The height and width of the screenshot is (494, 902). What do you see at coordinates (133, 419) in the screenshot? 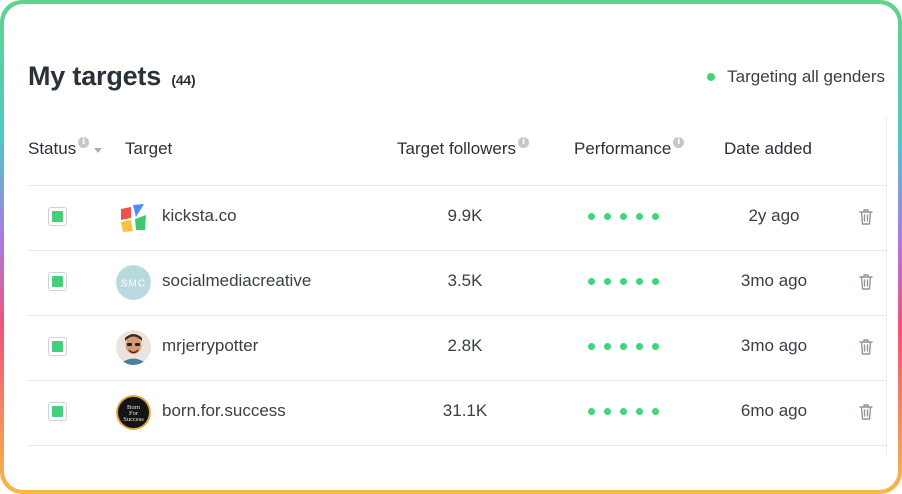
I see `svg-text: Success` at bounding box center [133, 419].